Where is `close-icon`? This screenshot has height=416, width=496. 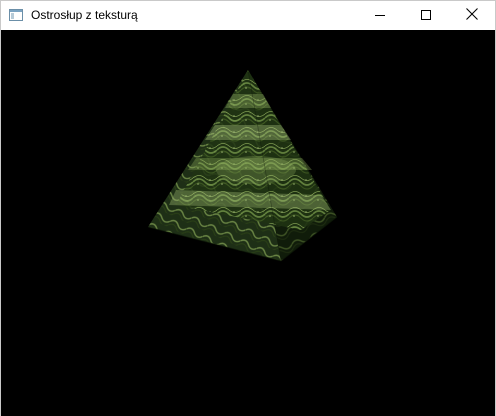 close-icon is located at coordinates (472, 16).